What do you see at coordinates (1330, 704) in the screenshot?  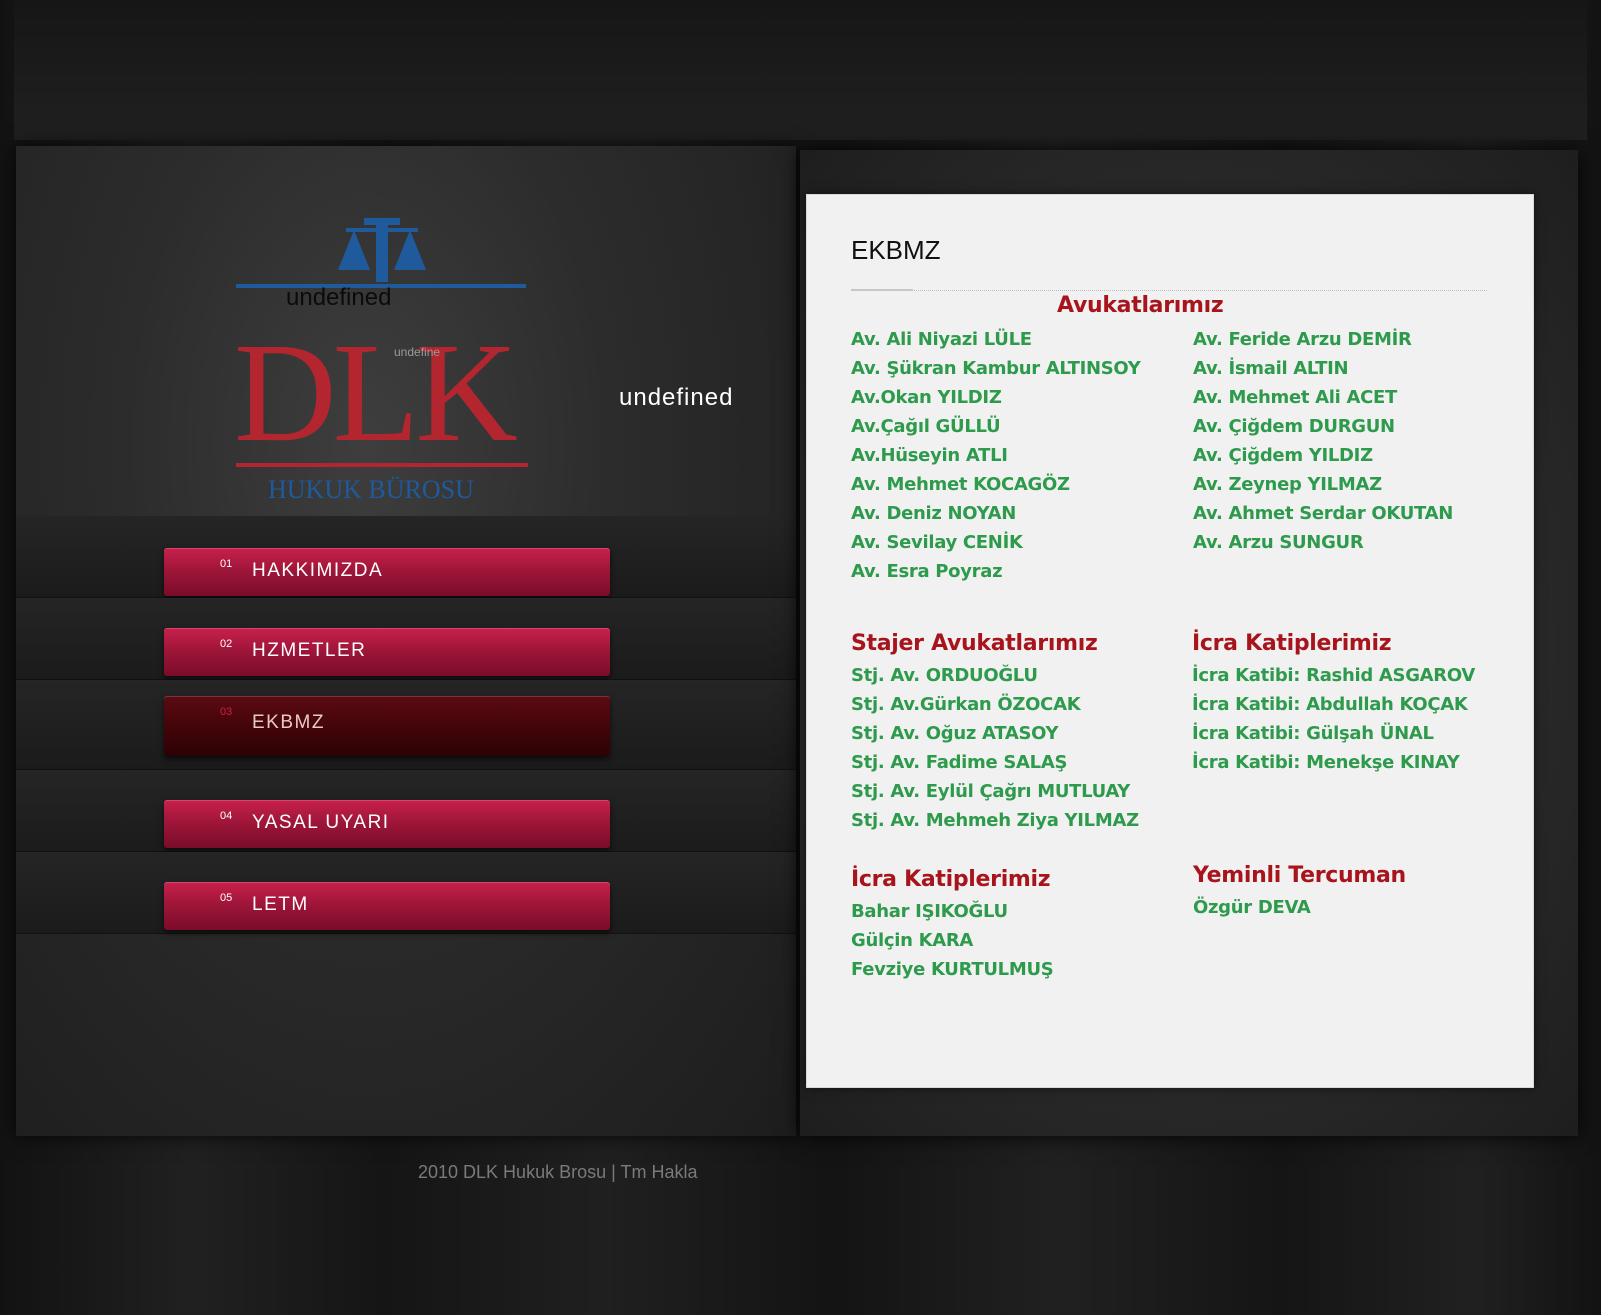 I see `list-item: İcra Katibi: Abdullah KOÇAK` at bounding box center [1330, 704].